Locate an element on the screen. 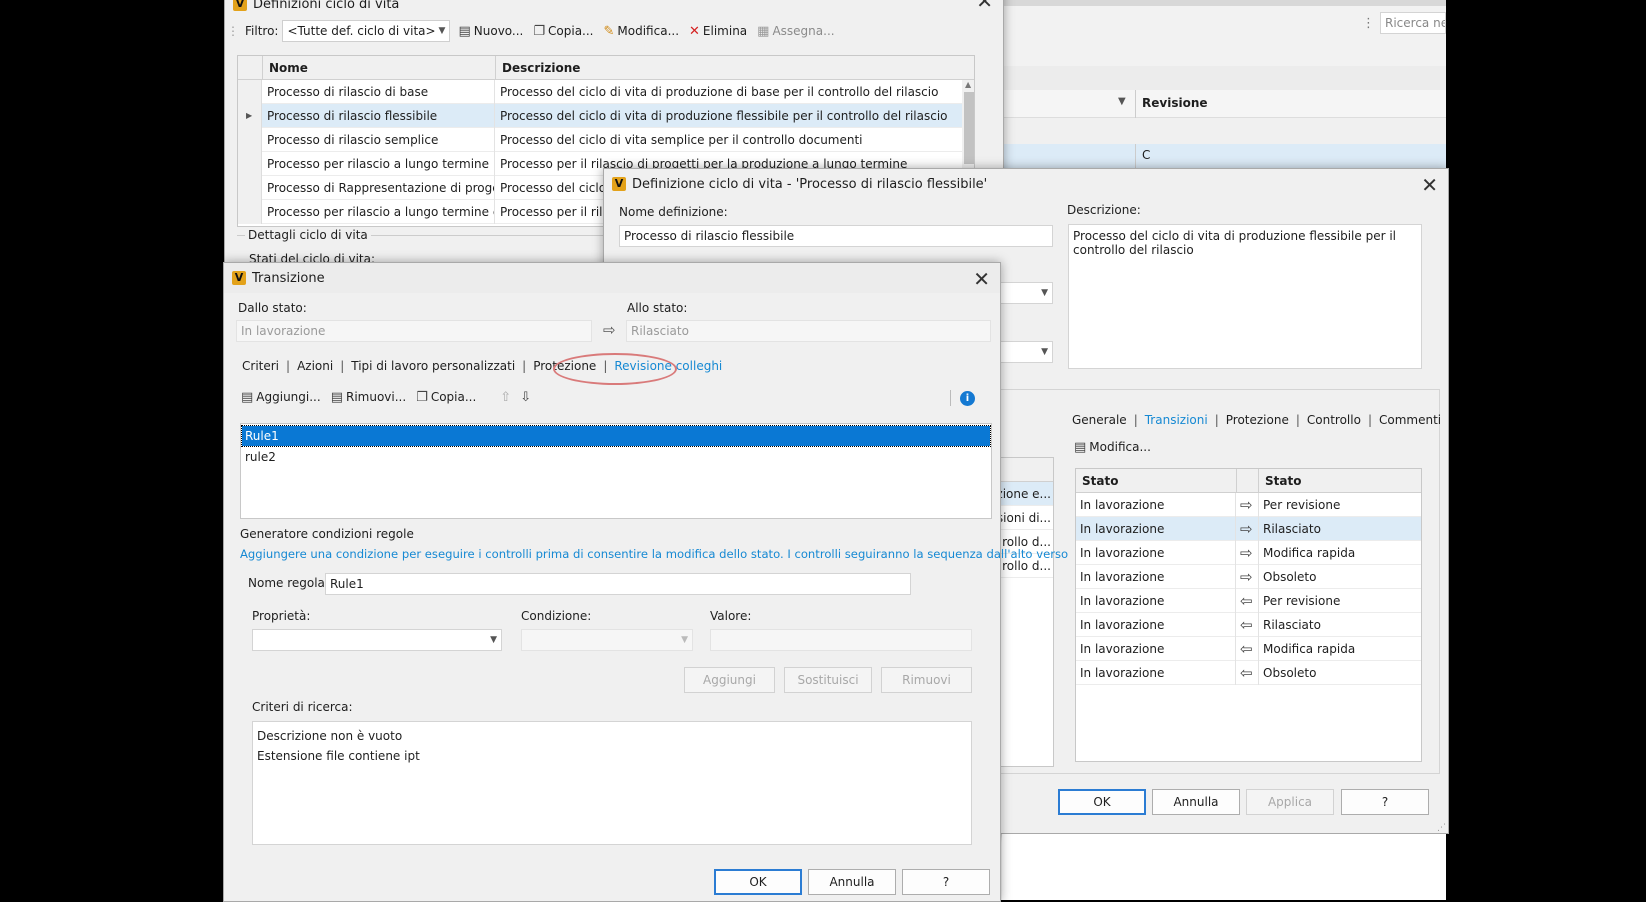  column-header-from-state: Stato is located at coordinates (1156, 481).